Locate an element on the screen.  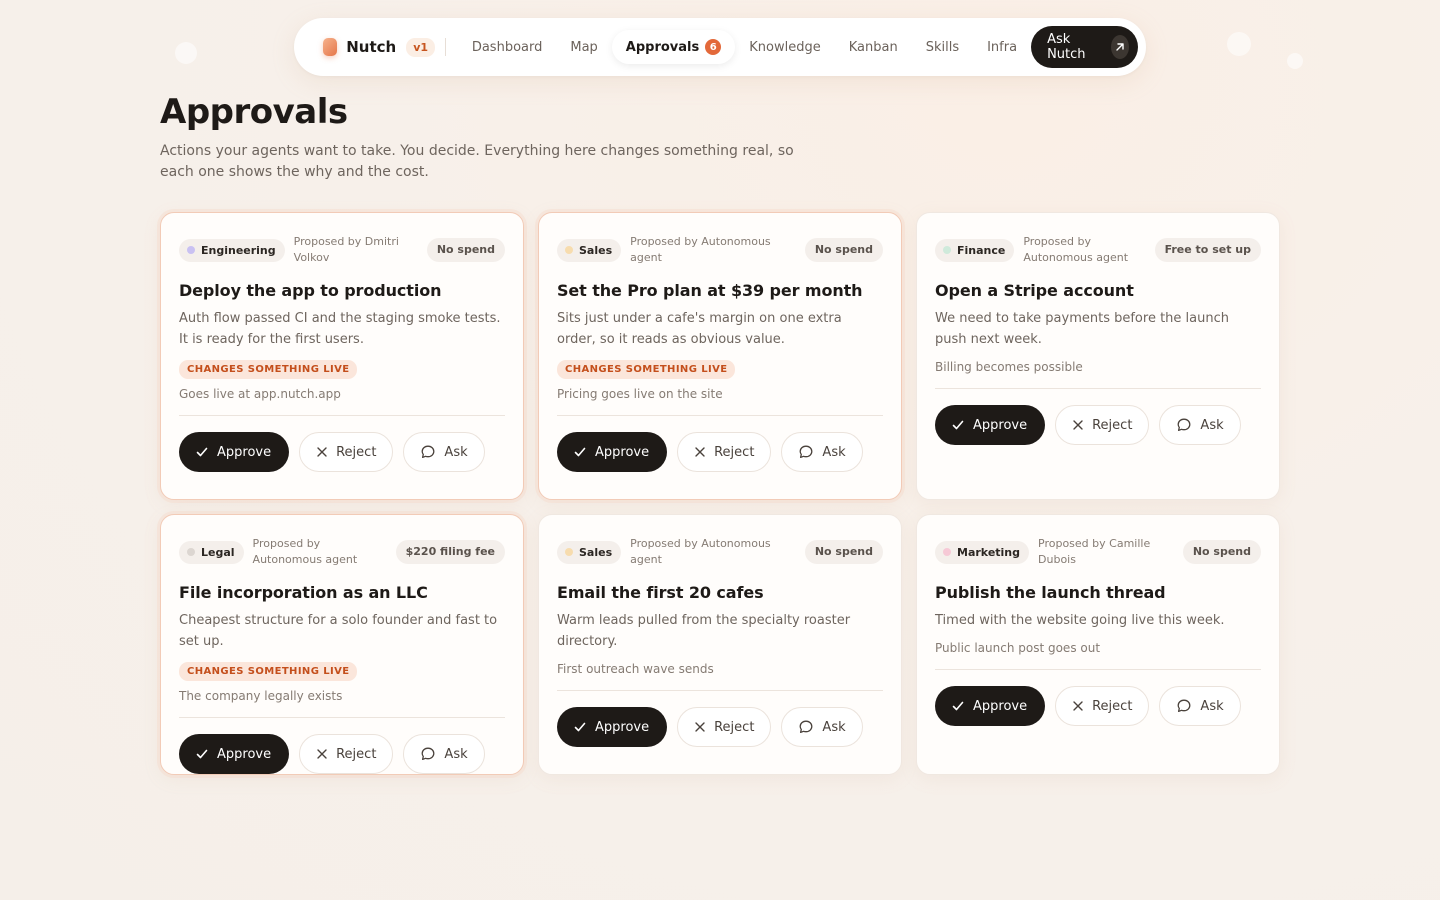
nav-item-skills: Skills is located at coordinates (942, 47).